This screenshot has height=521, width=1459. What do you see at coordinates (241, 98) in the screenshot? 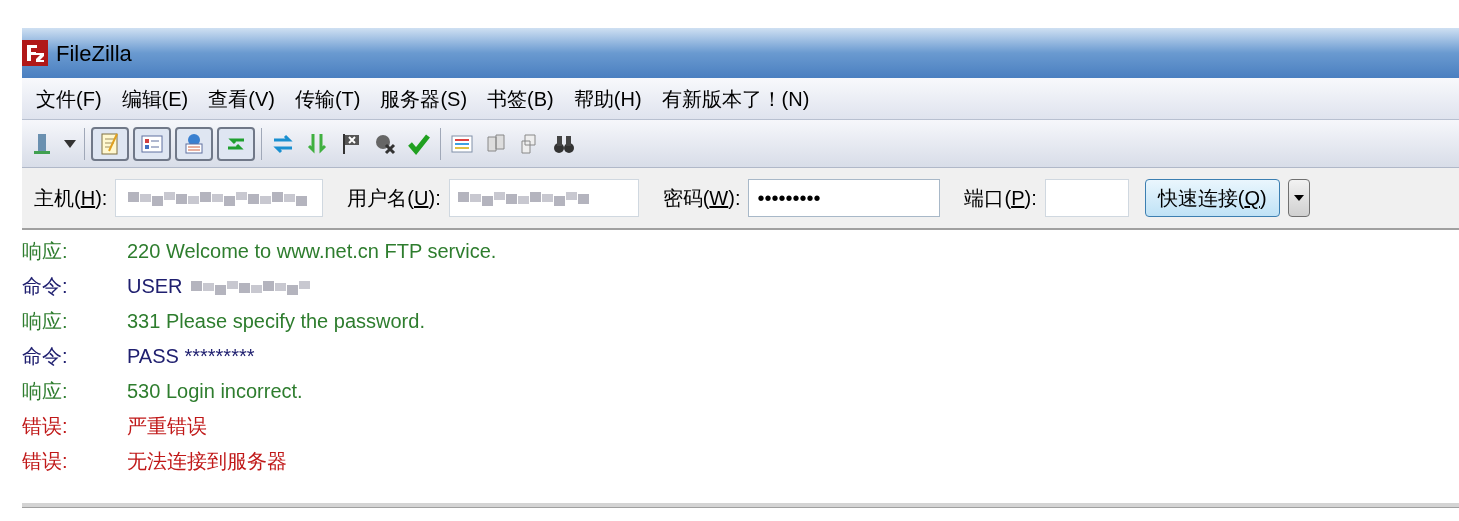
I see `menu-item: 查看(V)` at bounding box center [241, 98].